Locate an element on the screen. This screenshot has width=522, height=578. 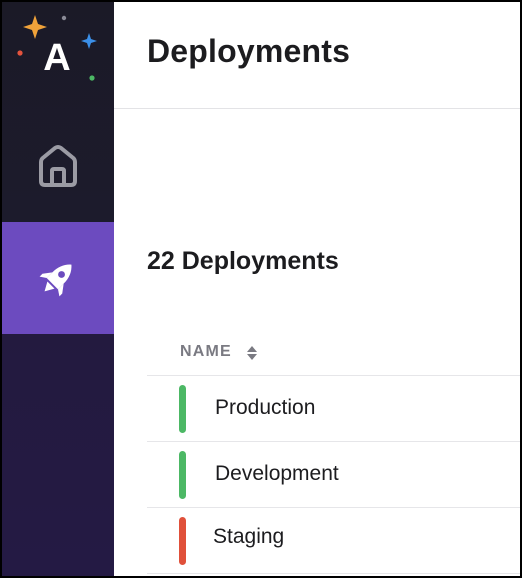
column-header-label: NAME is located at coordinates (206, 351).